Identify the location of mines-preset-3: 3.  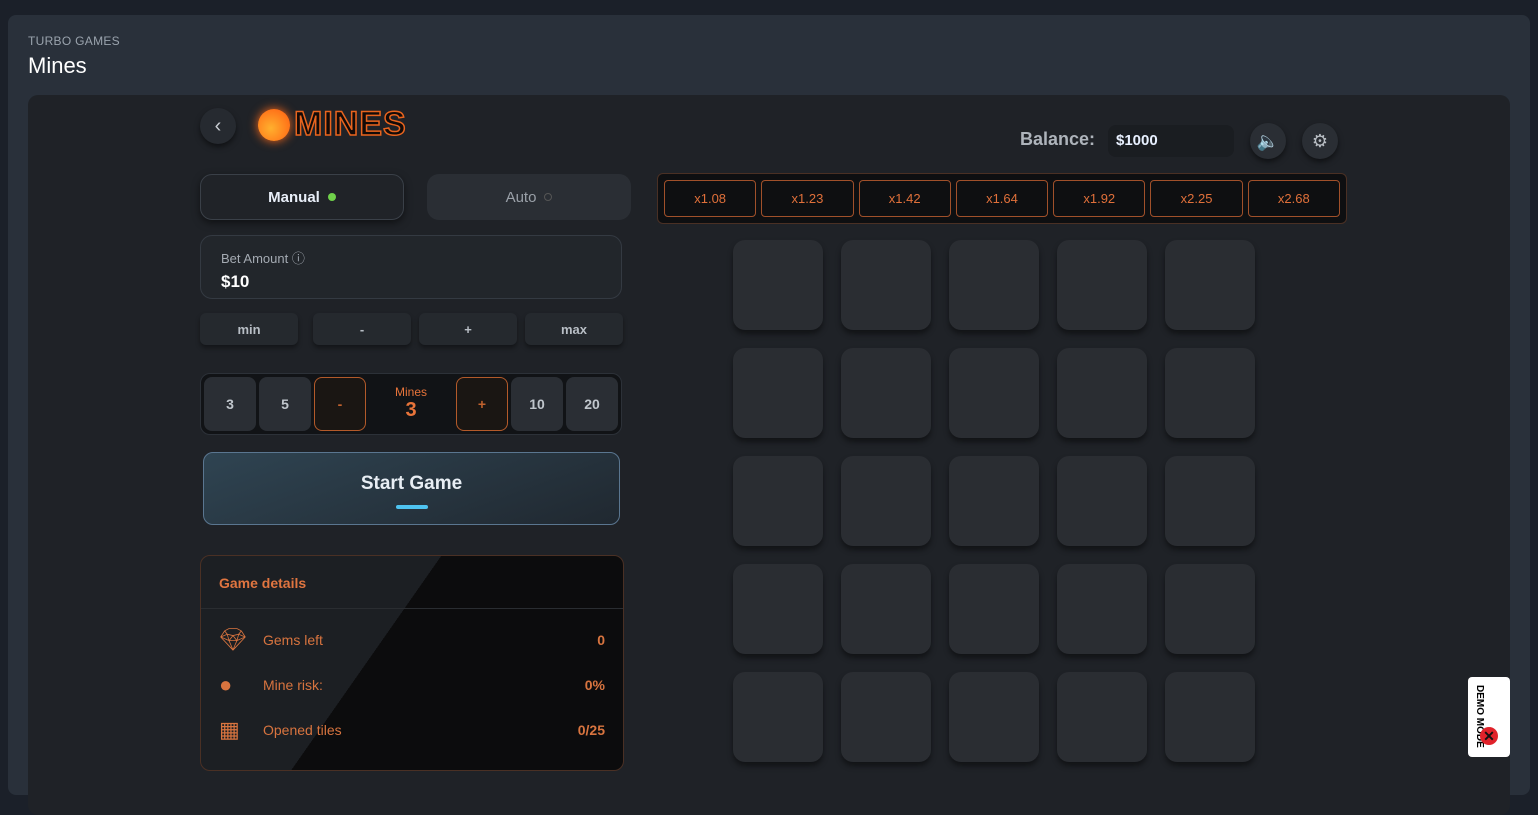
(230, 404).